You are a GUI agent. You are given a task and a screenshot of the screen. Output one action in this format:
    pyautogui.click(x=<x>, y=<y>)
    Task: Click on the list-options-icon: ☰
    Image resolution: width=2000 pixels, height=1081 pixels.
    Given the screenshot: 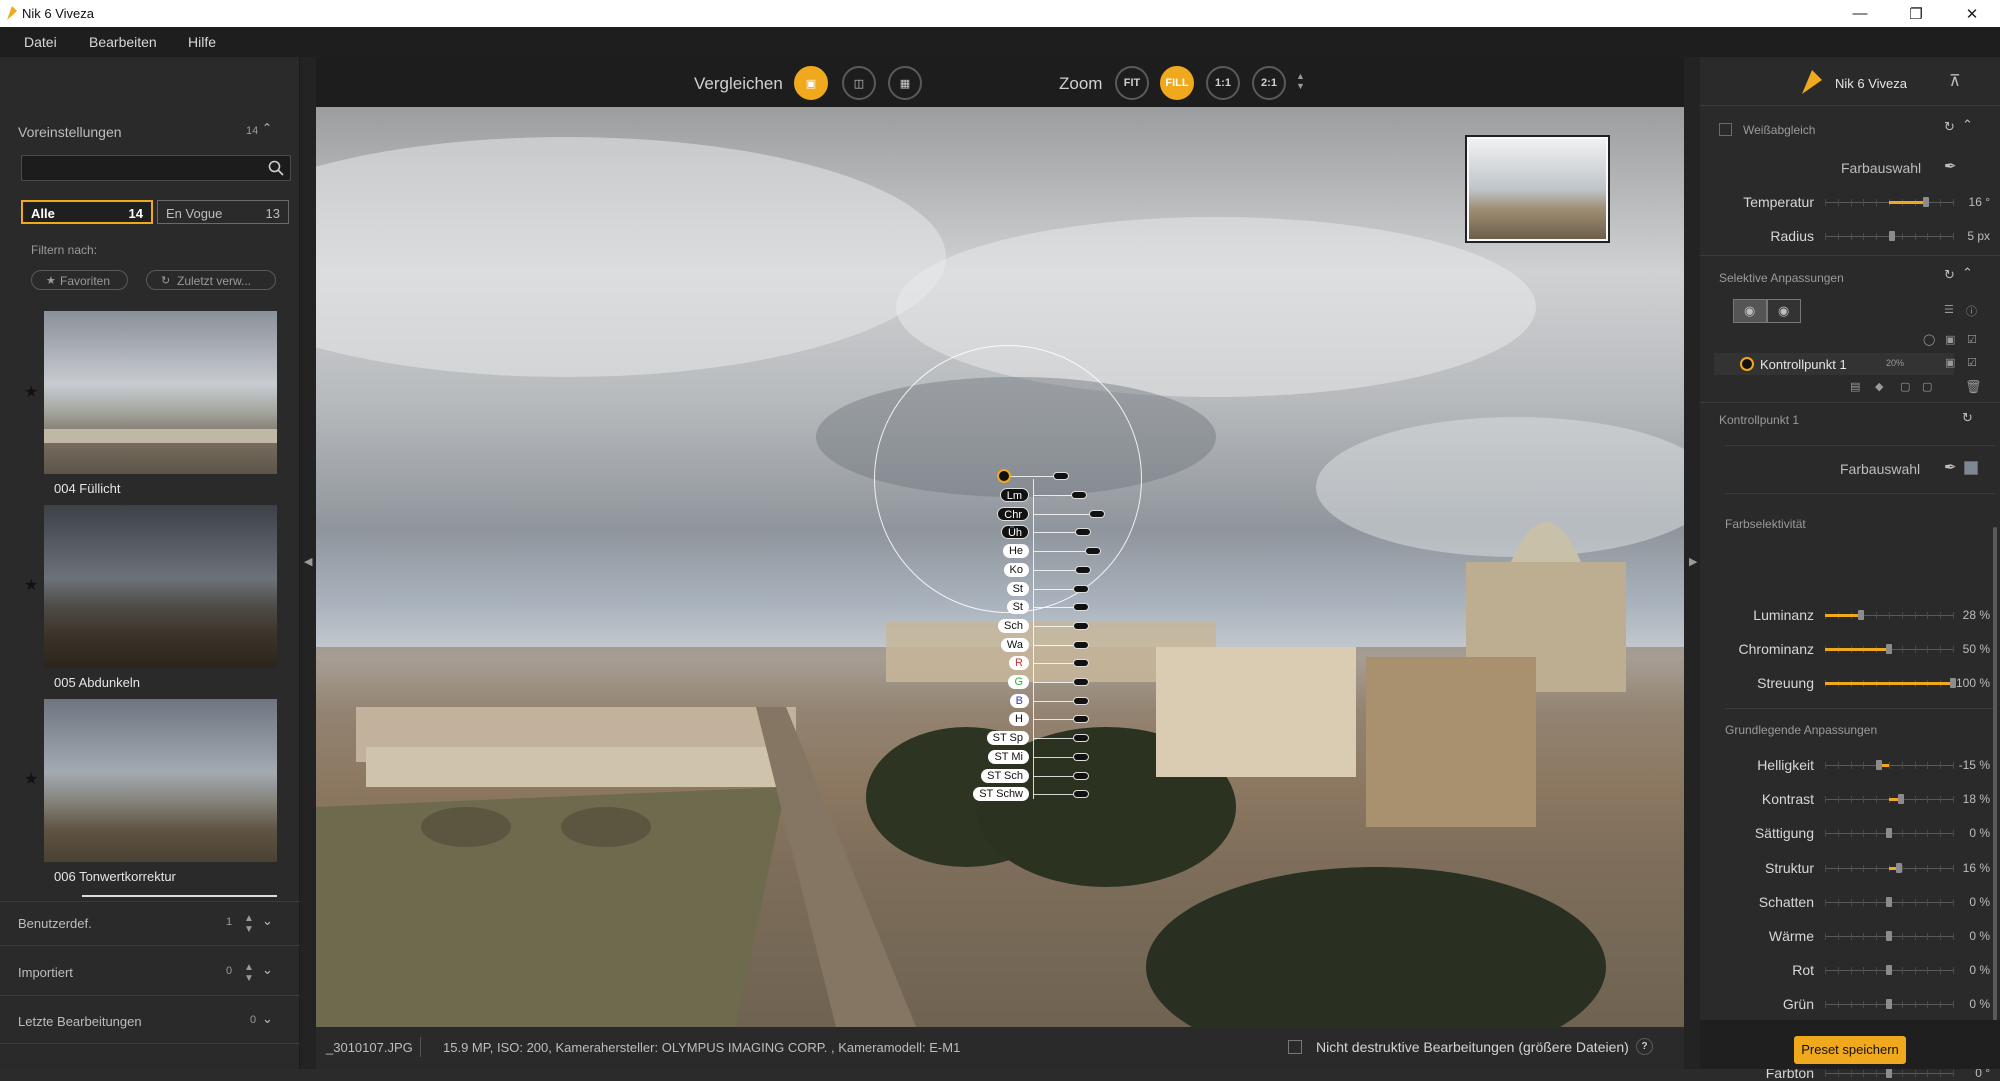 What is the action you would take?
    pyautogui.click(x=1949, y=309)
    